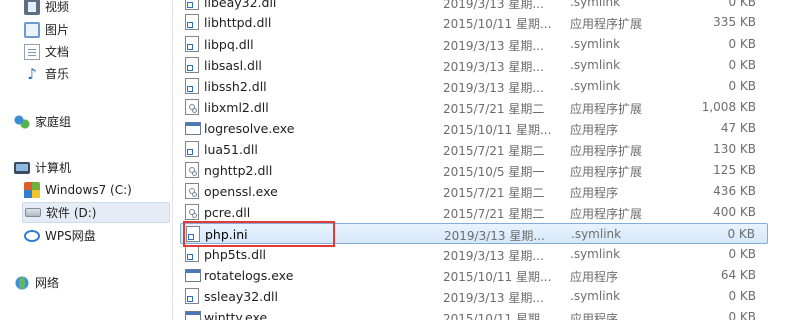  Describe the element at coordinates (738, 128) in the screenshot. I see `file-size: 47 KB` at that location.